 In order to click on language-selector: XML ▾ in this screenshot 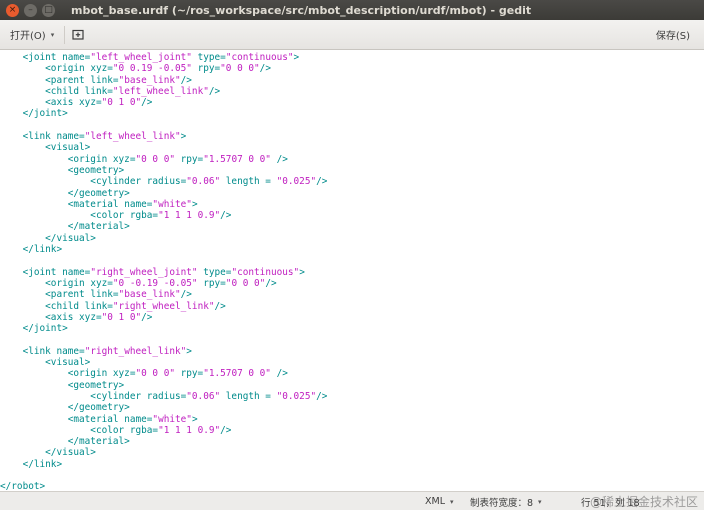, I will do `click(439, 501)`.